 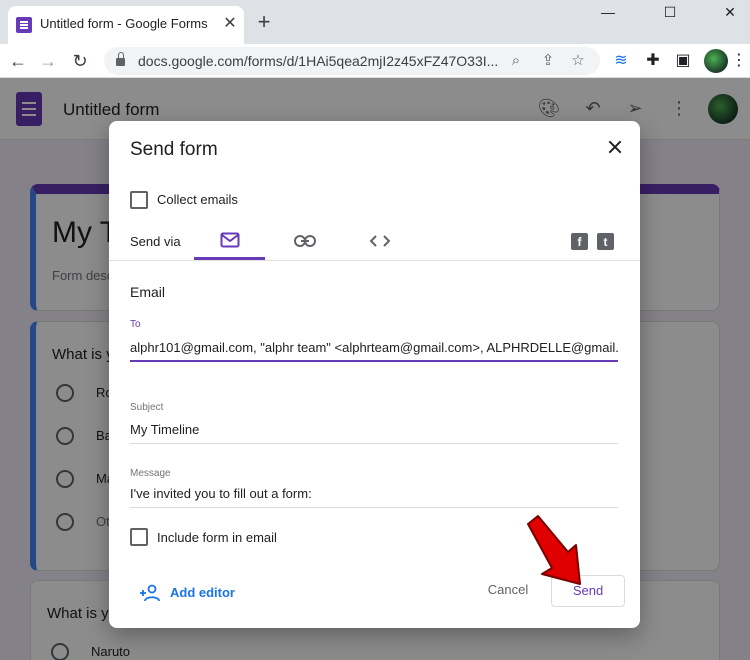 I want to click on tab-link, so click(x=304, y=242).